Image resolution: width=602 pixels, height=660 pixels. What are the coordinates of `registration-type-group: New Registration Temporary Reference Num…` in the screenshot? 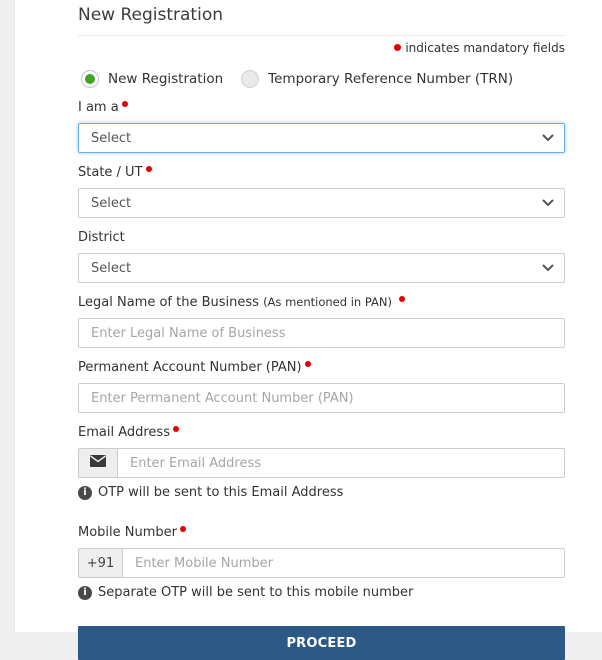 It's located at (321, 79).